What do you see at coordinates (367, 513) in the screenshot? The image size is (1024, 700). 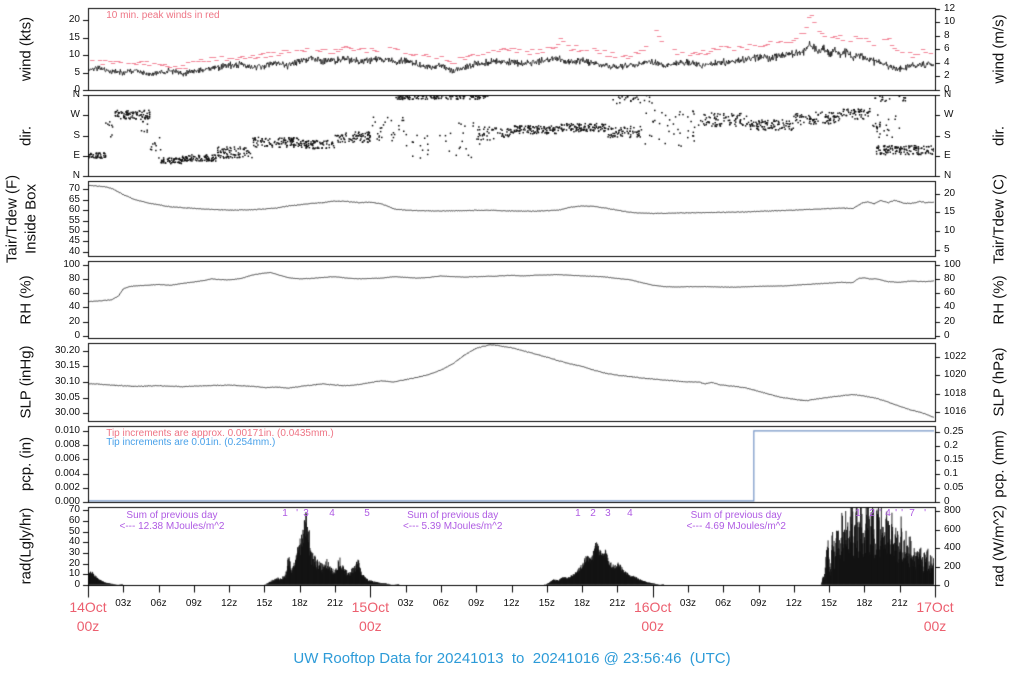 I see `rad-event-mark: 5` at bounding box center [367, 513].